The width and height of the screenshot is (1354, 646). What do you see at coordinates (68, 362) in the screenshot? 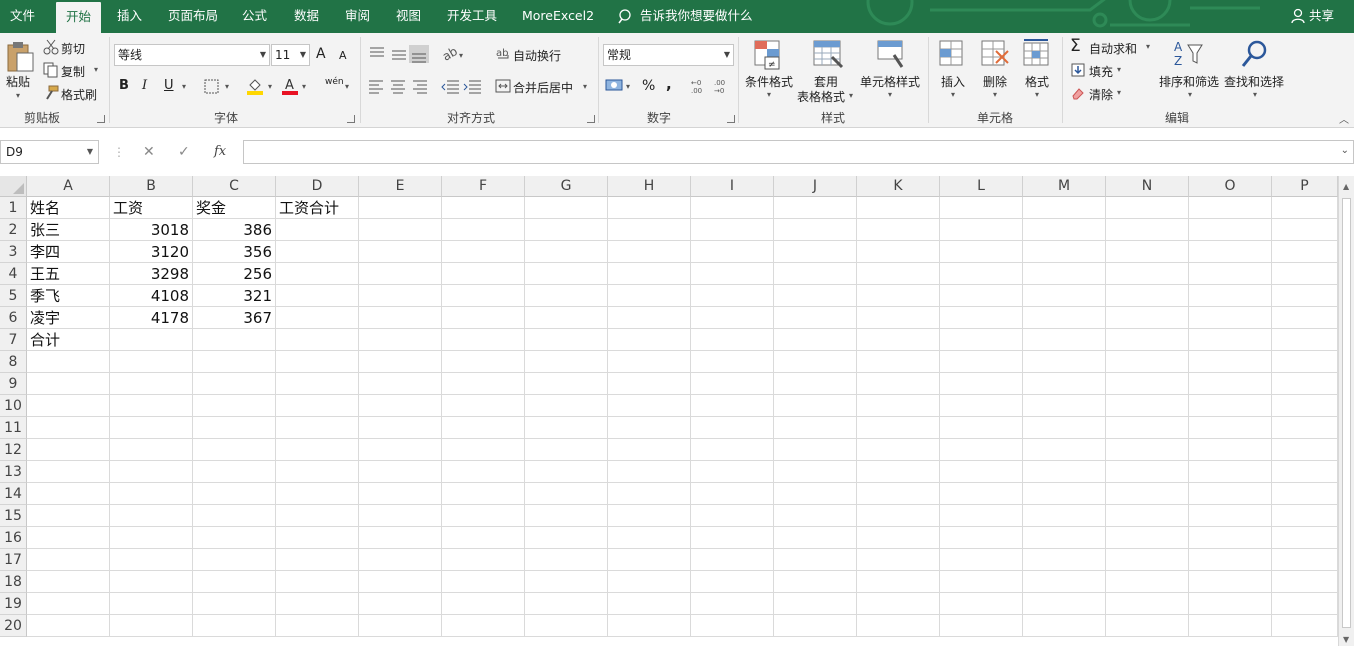
I see `cell-A8` at bounding box center [68, 362].